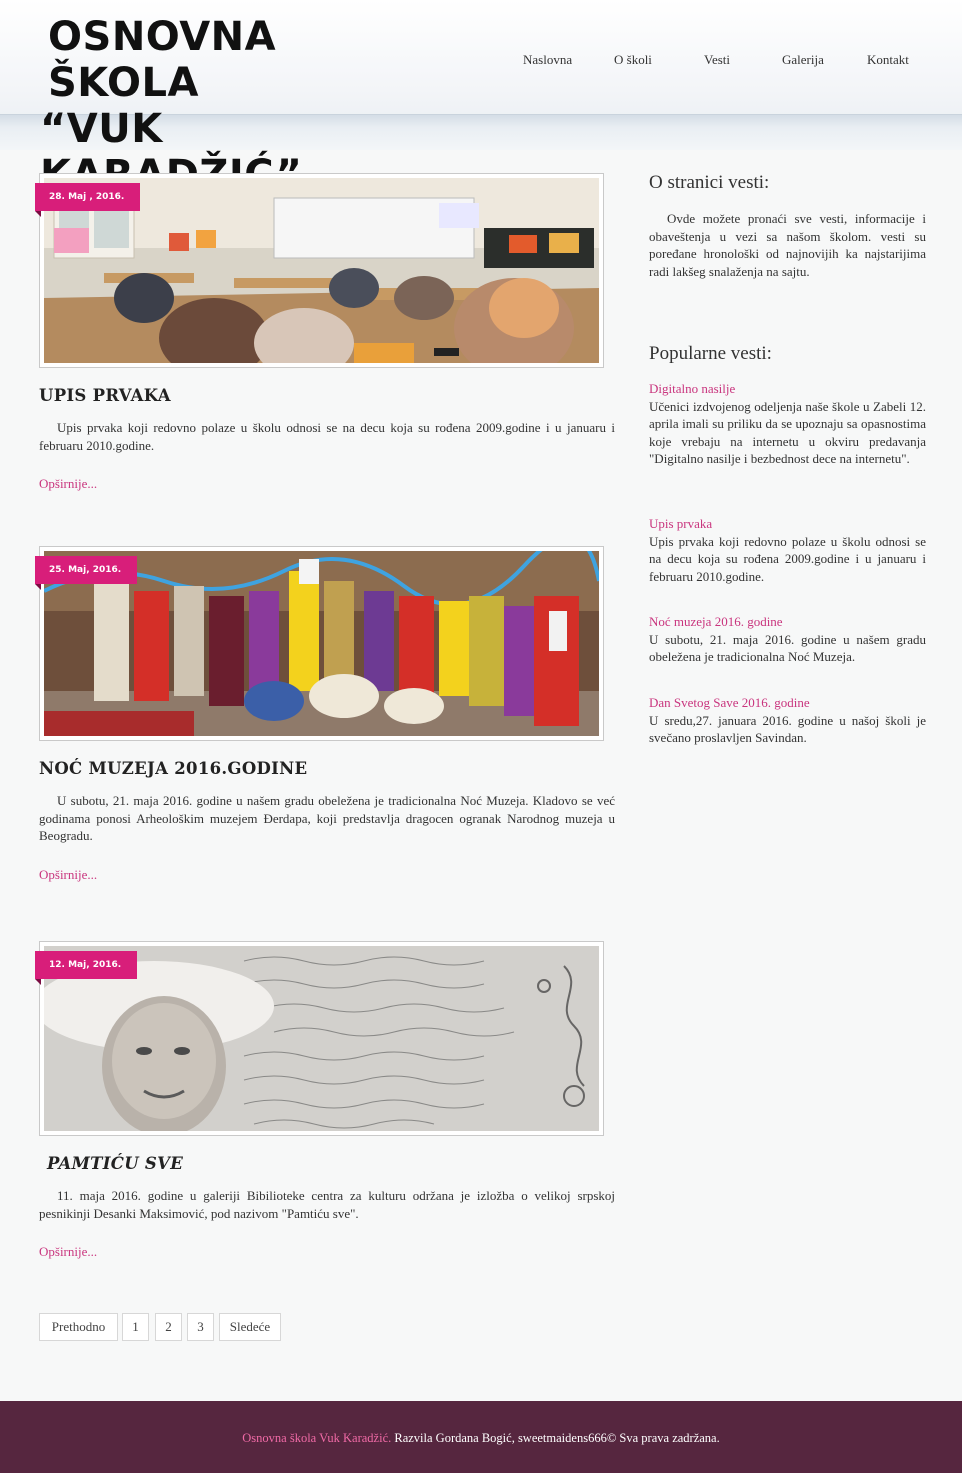  I want to click on nav-item-vesti: Vesti, so click(717, 60).